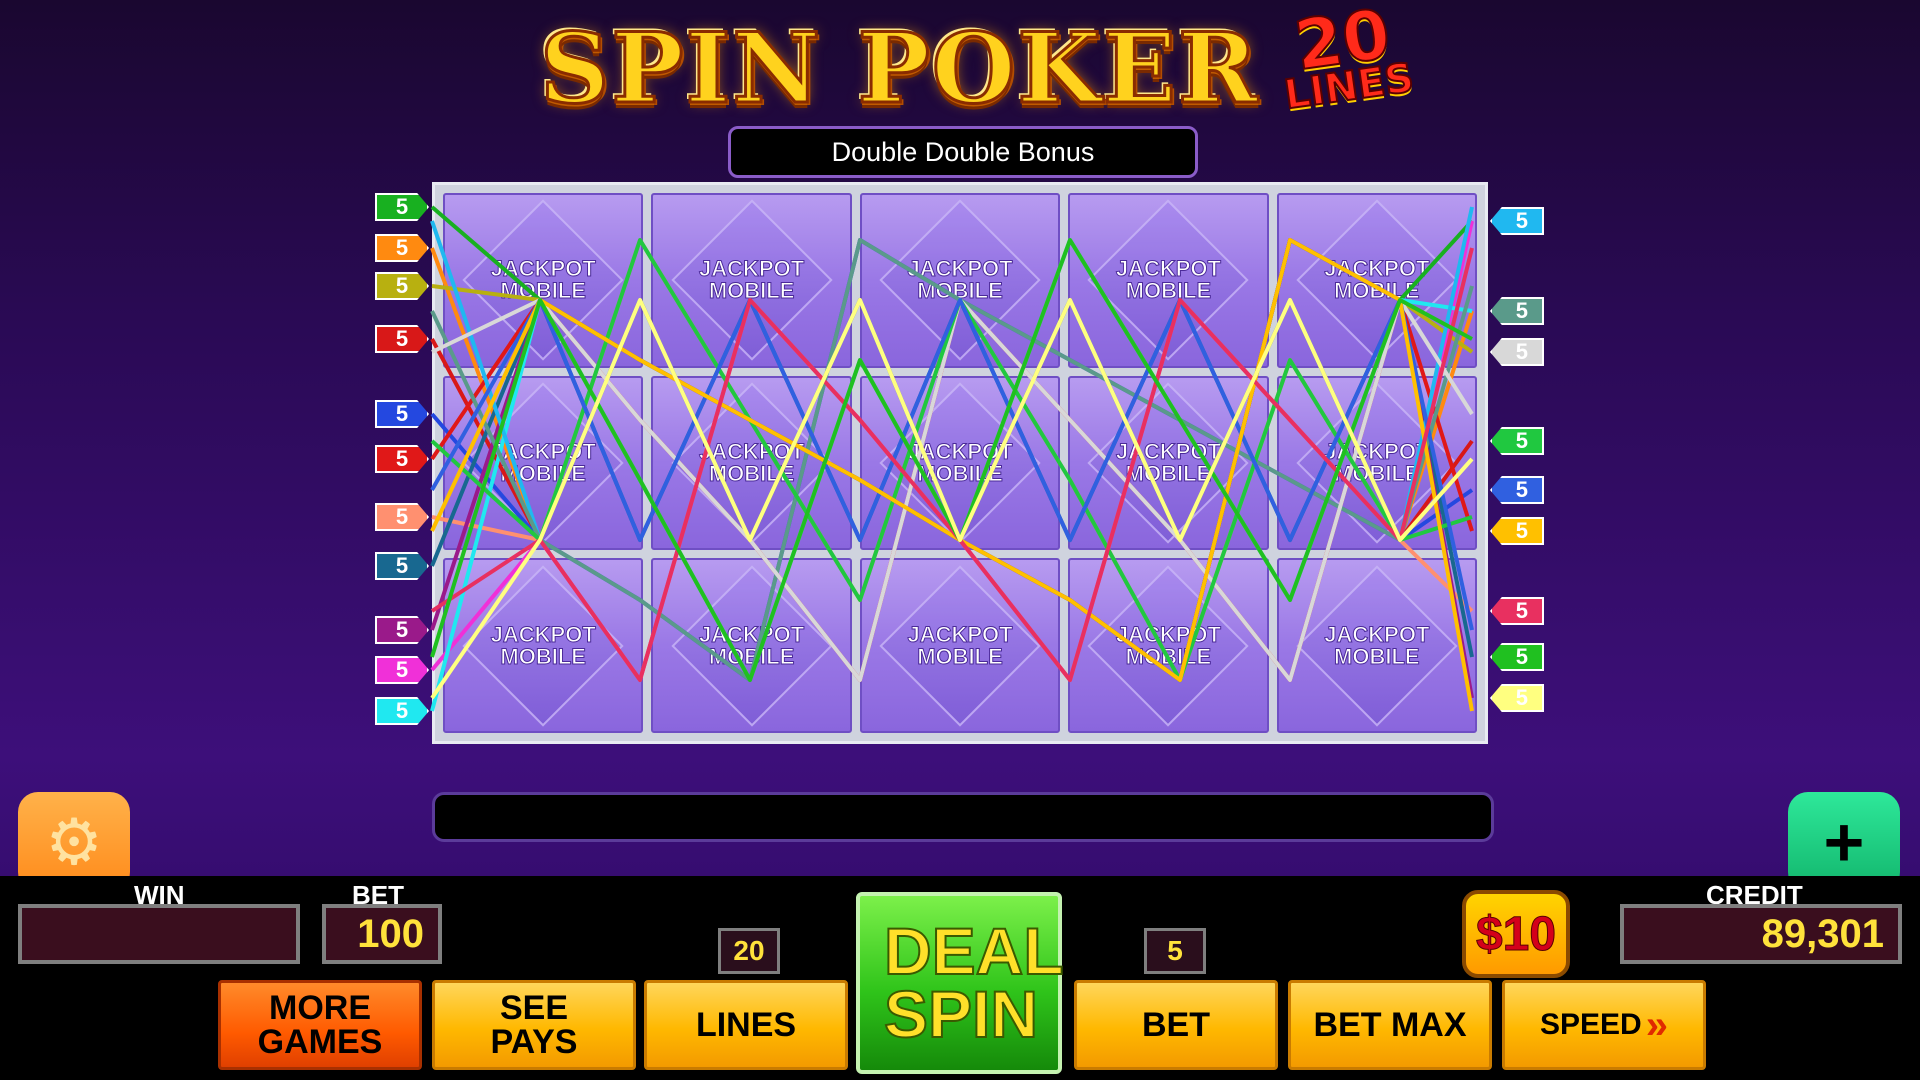 This screenshot has height=1080, width=1920. I want to click on bet-button: BET, so click(1176, 1025).